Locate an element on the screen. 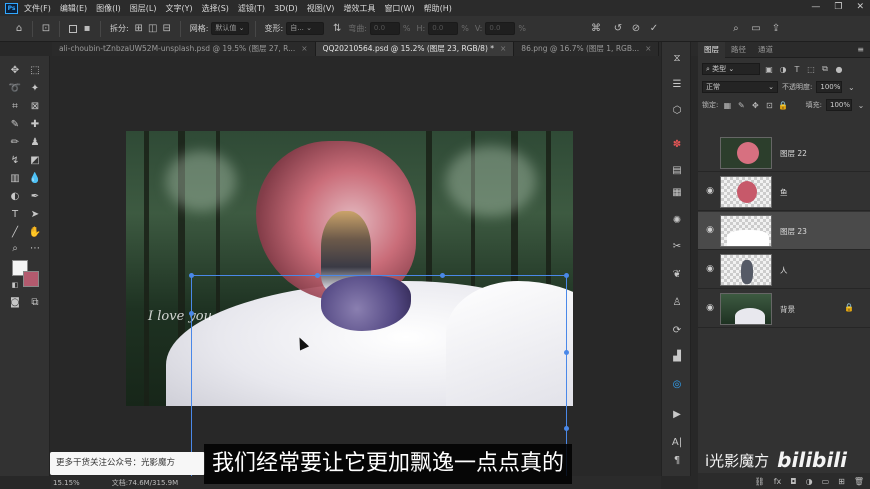 The width and height of the screenshot is (870, 489). histogram-icon: ▟ is located at coordinates (677, 357).